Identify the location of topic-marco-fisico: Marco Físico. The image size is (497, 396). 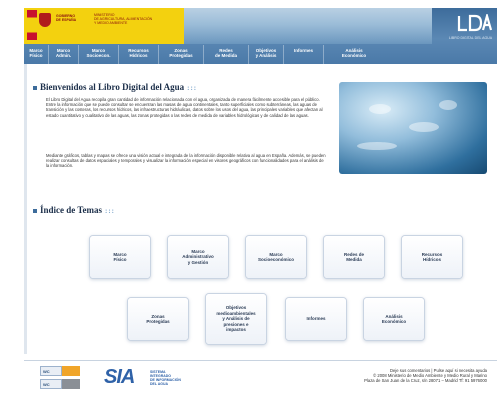
(120, 257).